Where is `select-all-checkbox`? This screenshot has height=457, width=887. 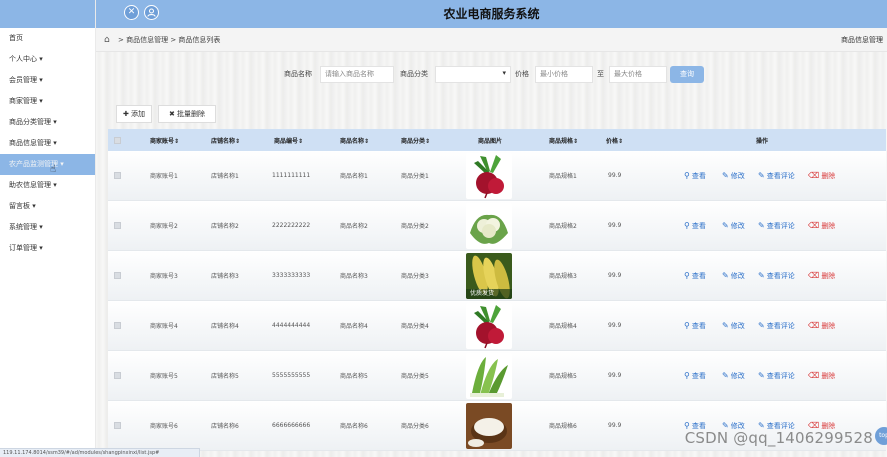
select-all-checkbox is located at coordinates (117, 140).